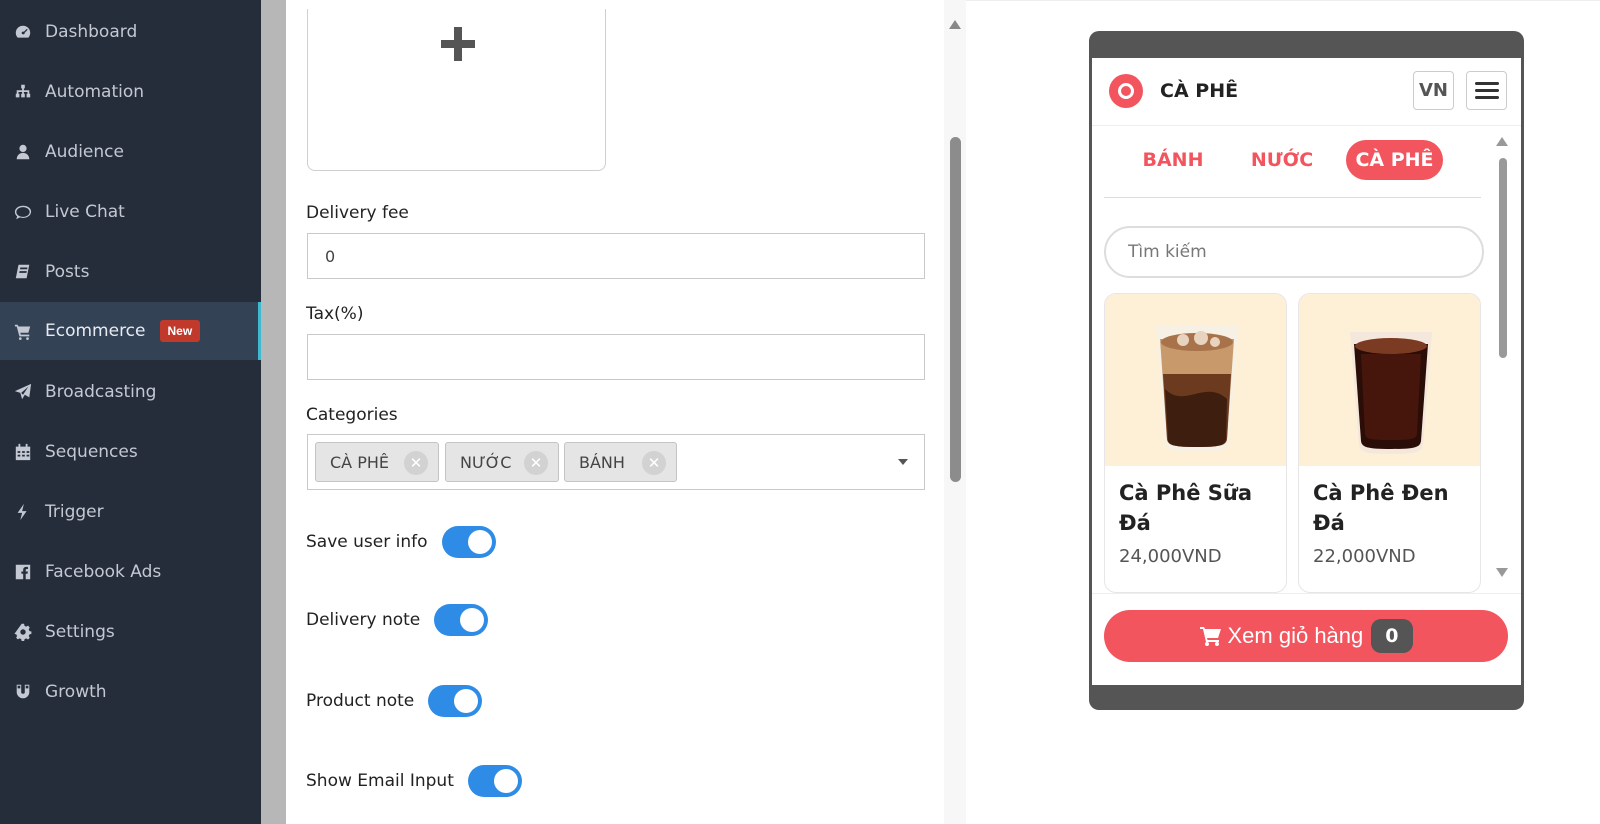 The width and height of the screenshot is (1600, 824). What do you see at coordinates (23, 692) in the screenshot?
I see `magnet-icon` at bounding box center [23, 692].